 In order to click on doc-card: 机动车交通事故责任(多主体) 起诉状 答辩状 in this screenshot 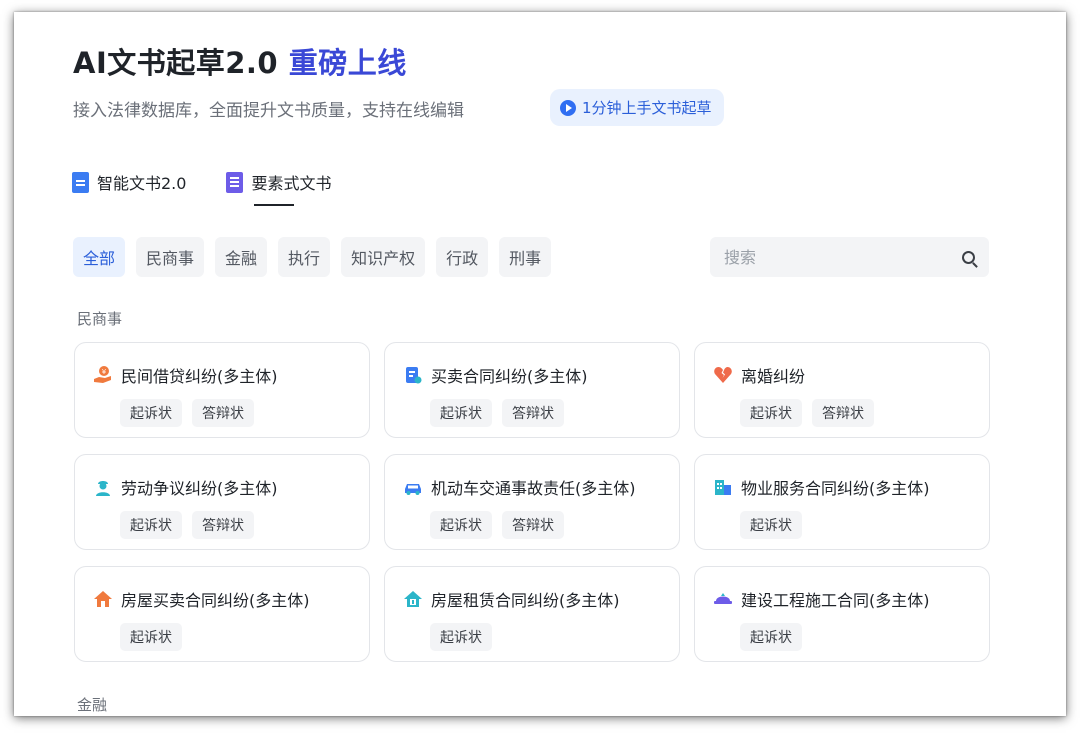, I will do `click(532, 502)`.